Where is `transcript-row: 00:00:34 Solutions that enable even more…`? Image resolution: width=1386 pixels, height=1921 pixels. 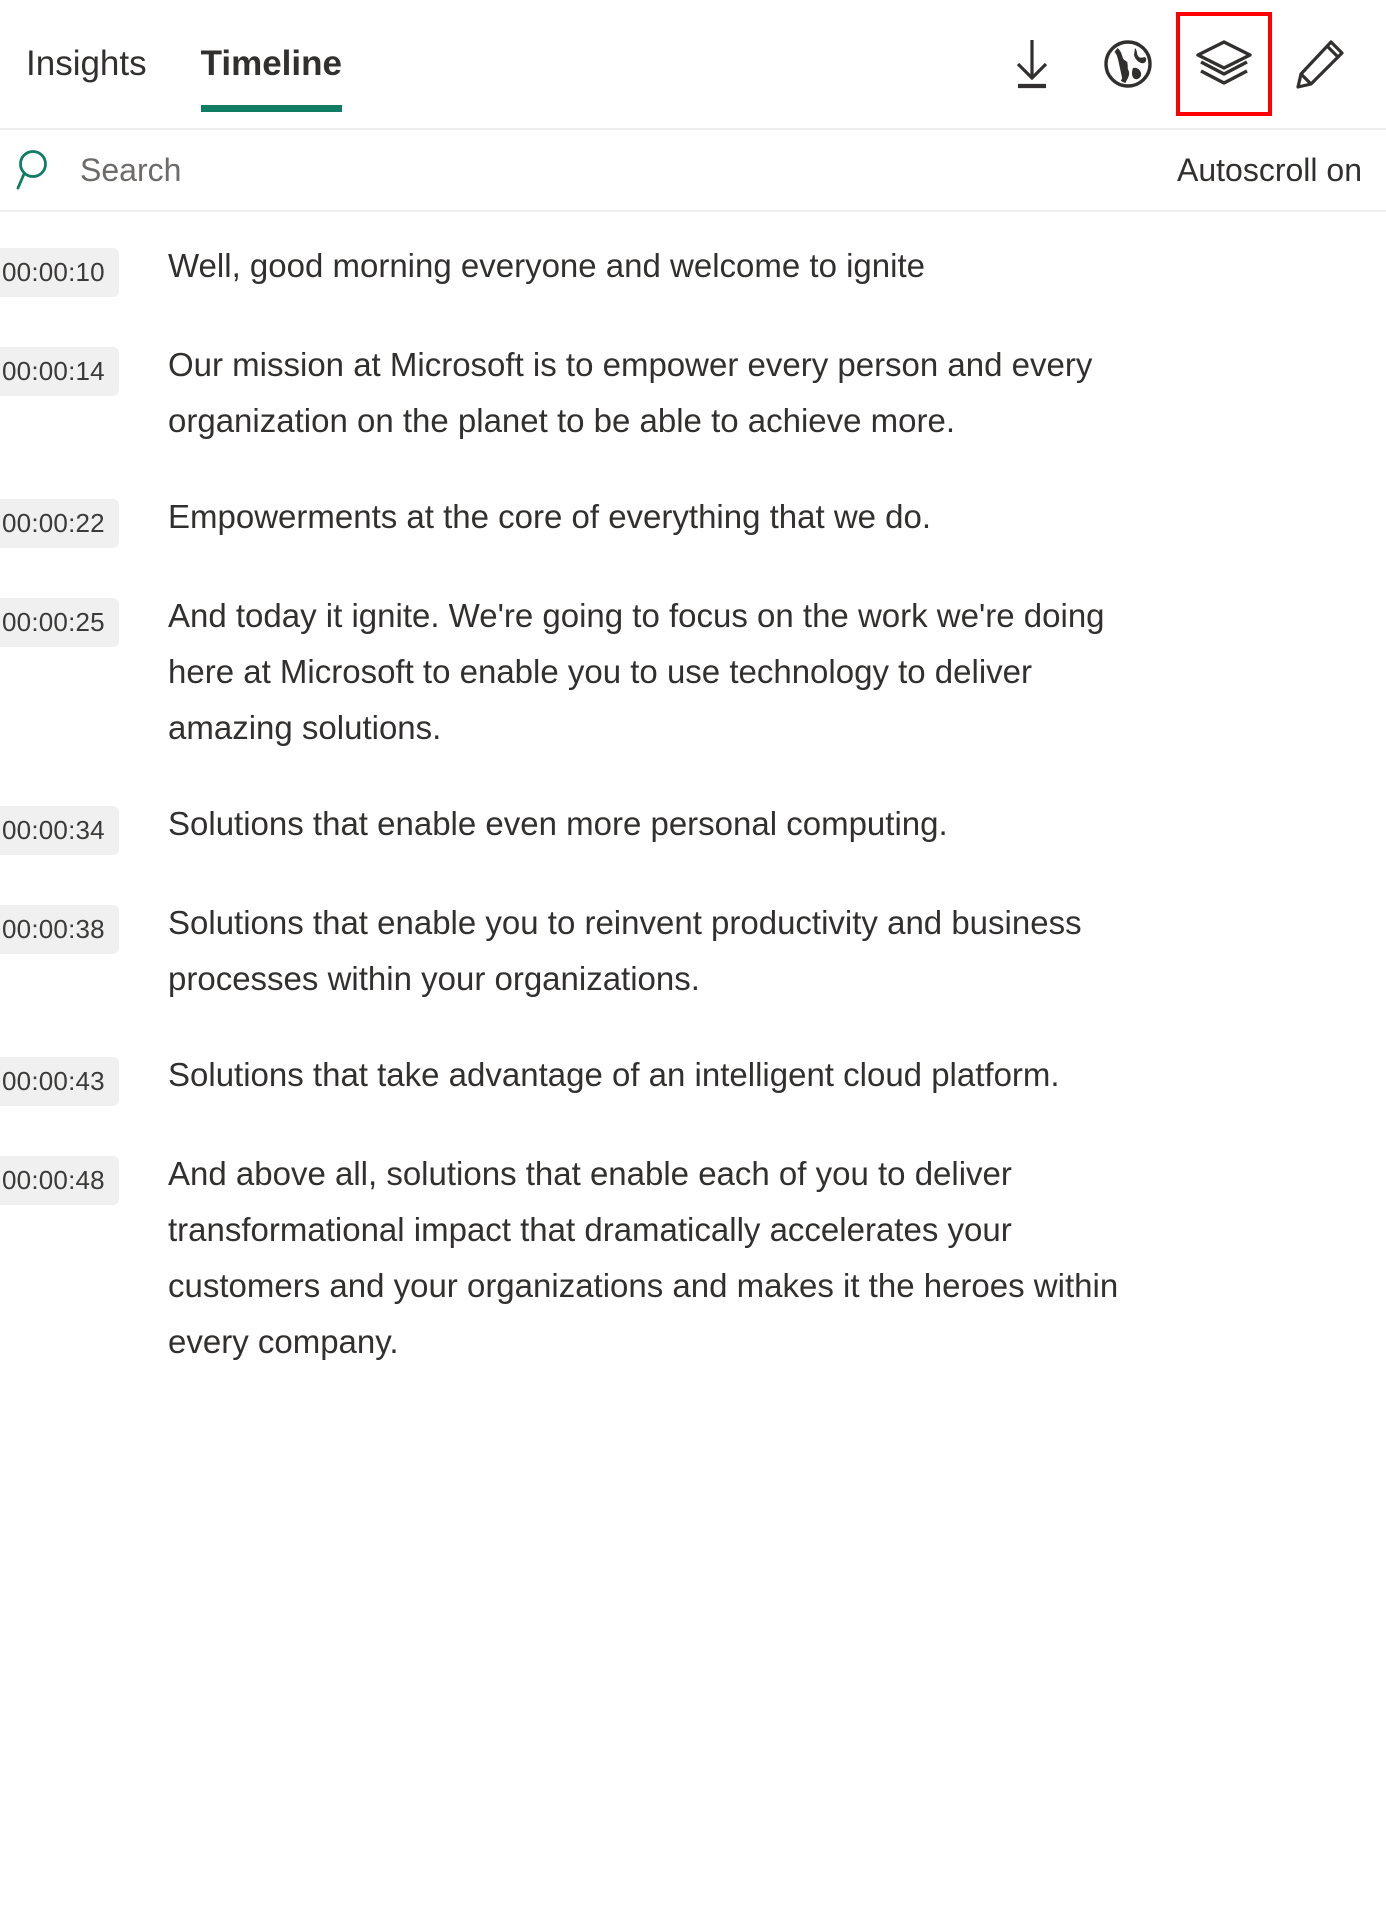
transcript-row: 00:00:34 Solutions that enable even more… is located at coordinates (693, 831).